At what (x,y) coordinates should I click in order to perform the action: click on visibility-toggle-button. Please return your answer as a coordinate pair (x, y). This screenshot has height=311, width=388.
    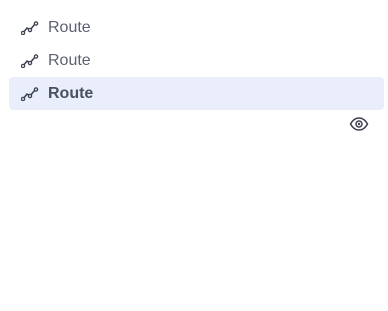
    Looking at the image, I should click on (359, 126).